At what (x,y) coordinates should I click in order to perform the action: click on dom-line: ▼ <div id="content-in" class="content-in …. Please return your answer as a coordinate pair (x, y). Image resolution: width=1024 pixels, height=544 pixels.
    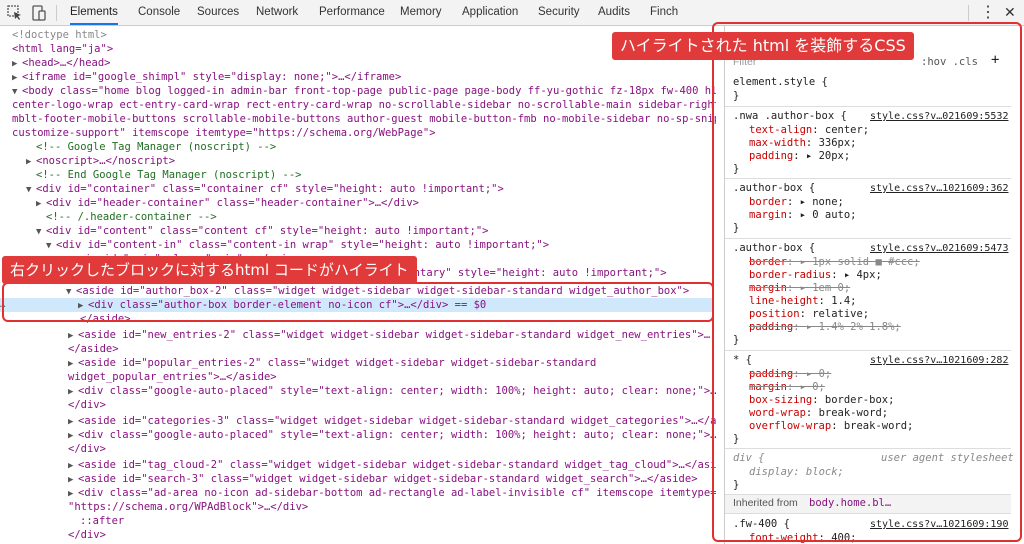
    Looking at the image, I should click on (297, 245).